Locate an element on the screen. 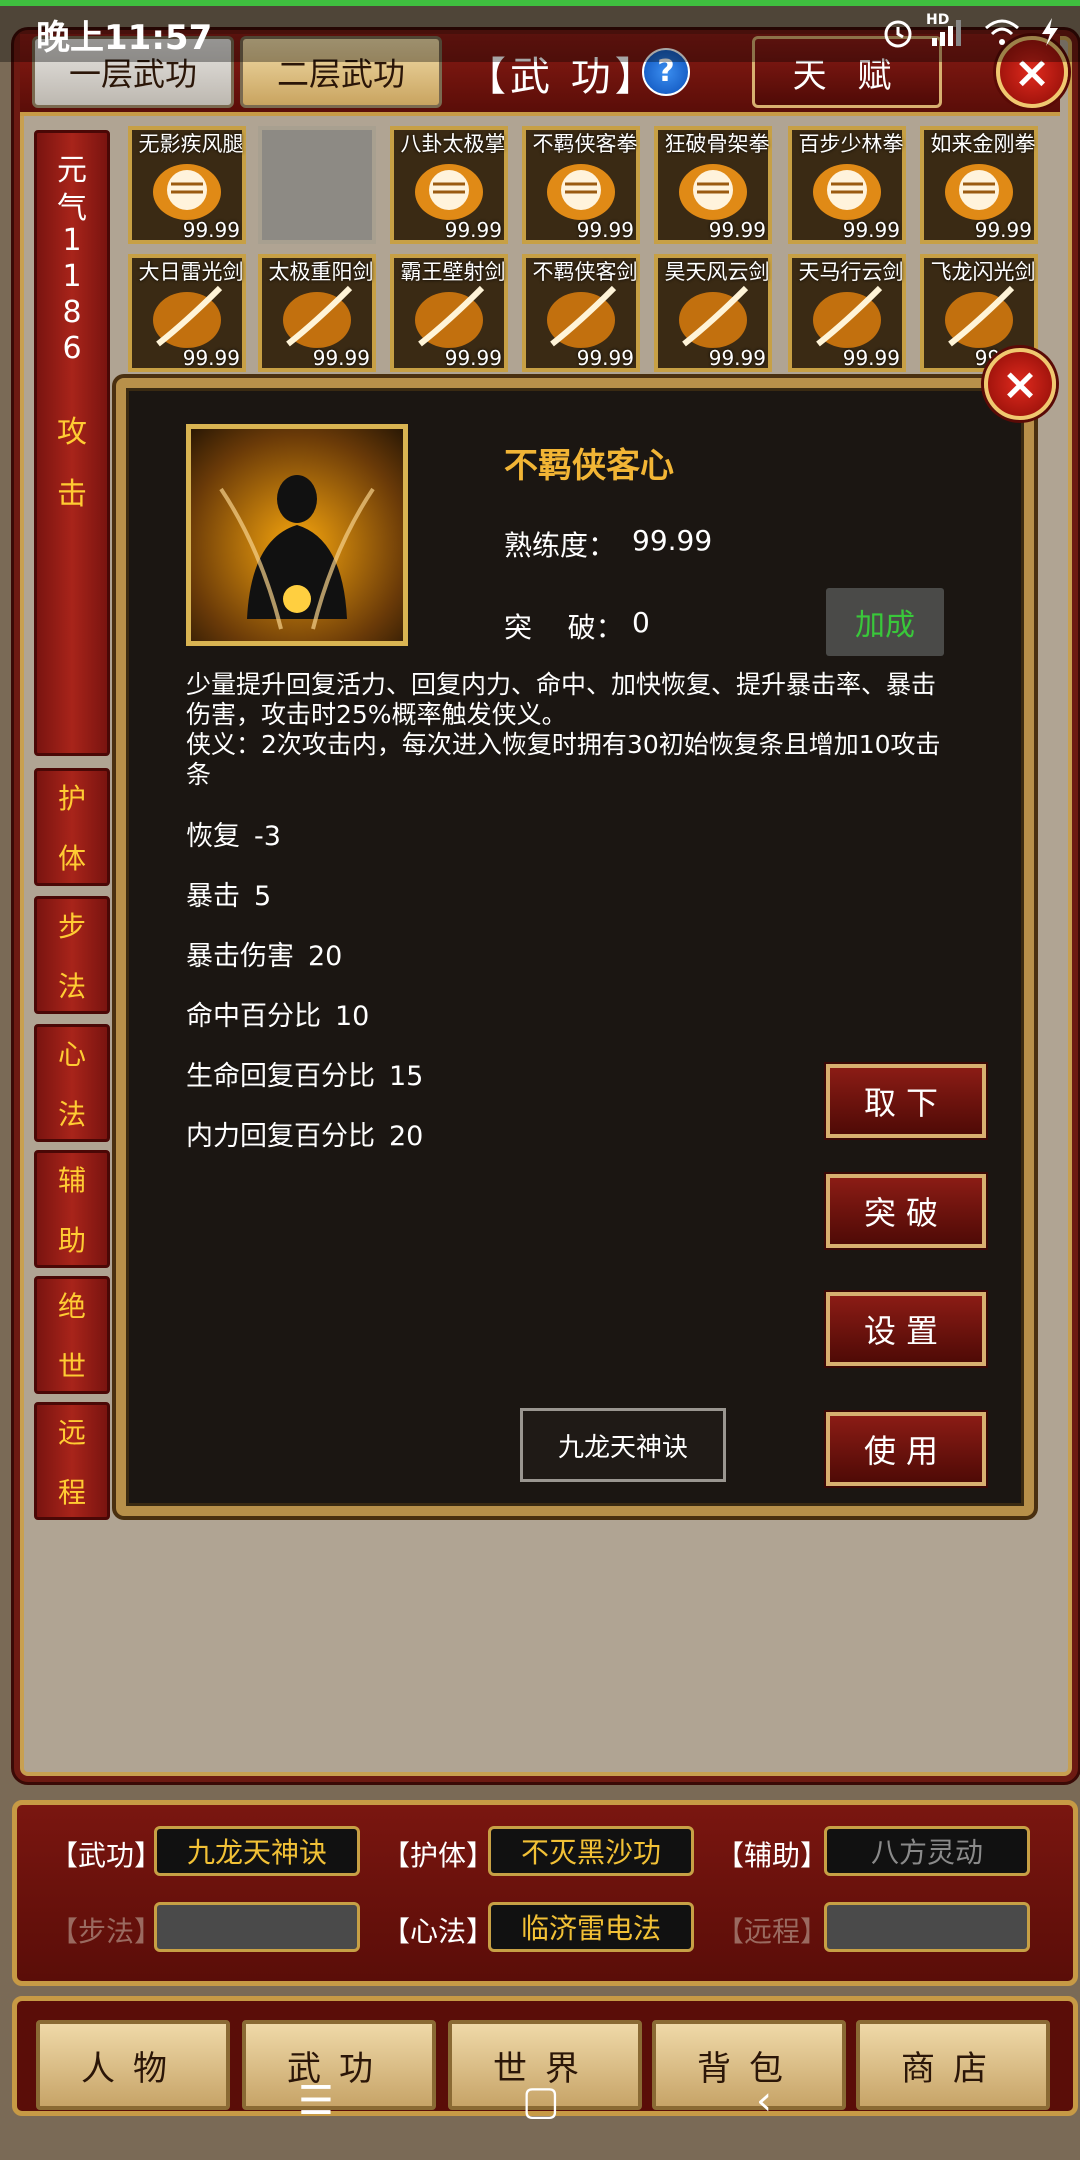 The image size is (1080, 2160). skill-slot: 大日雷光剑 99.99 is located at coordinates (187, 313).